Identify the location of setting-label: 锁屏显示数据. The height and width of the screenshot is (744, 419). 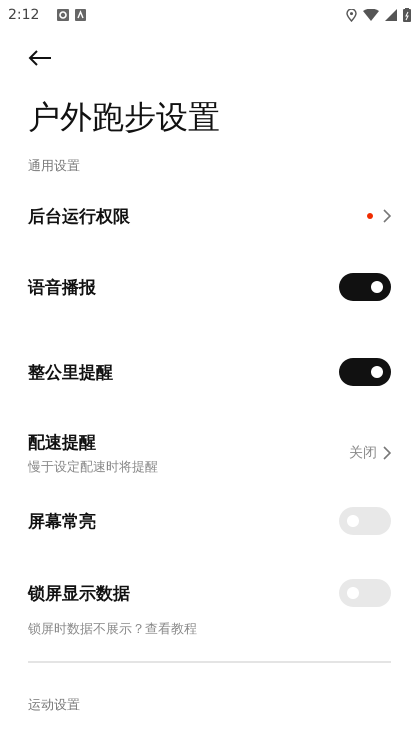
(79, 593).